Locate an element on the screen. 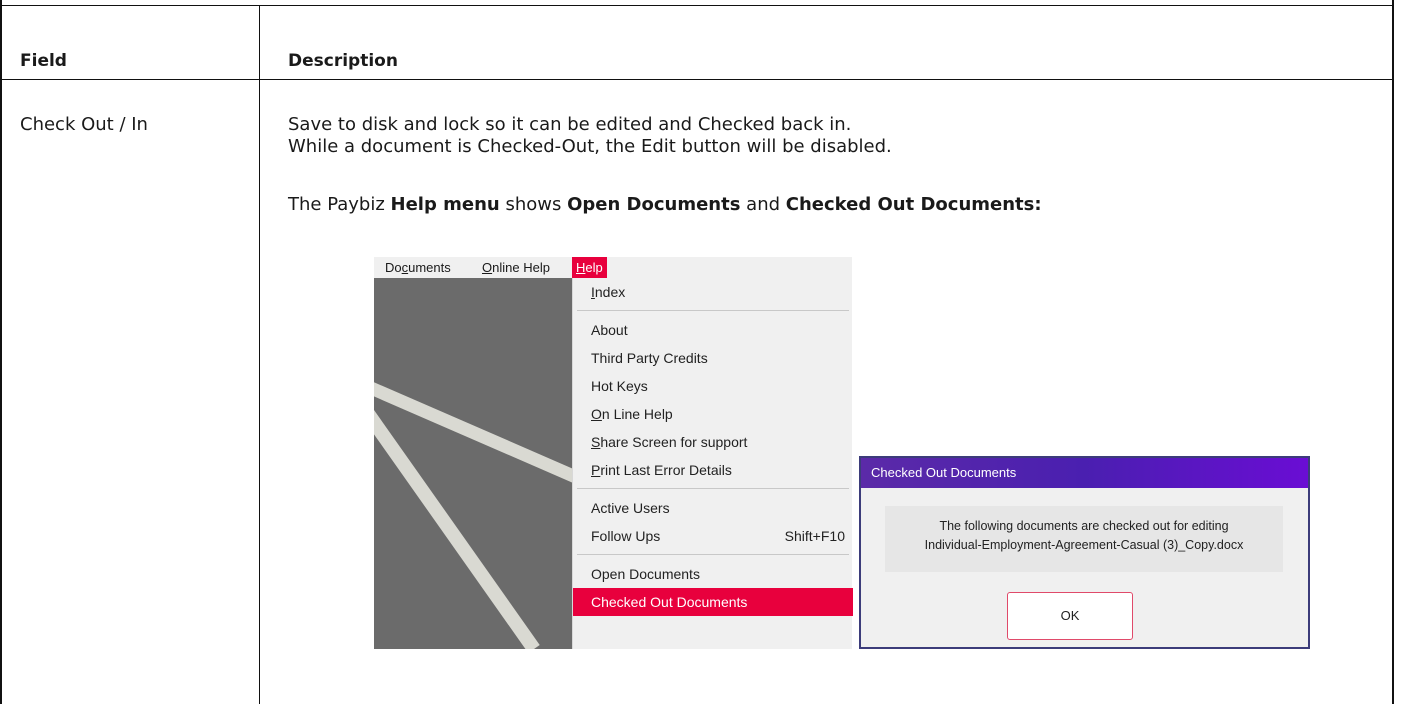 The width and height of the screenshot is (1401, 704). background-canvas is located at coordinates (473, 463).